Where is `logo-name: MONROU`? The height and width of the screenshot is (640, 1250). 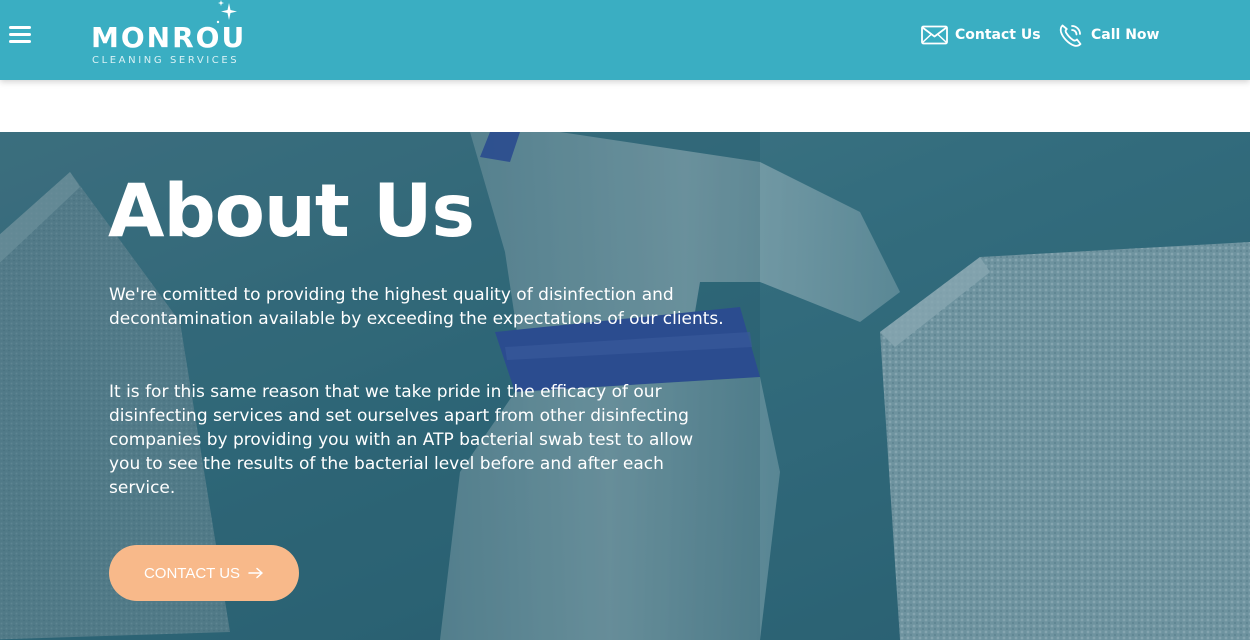
logo-name: MONROU is located at coordinates (169, 37).